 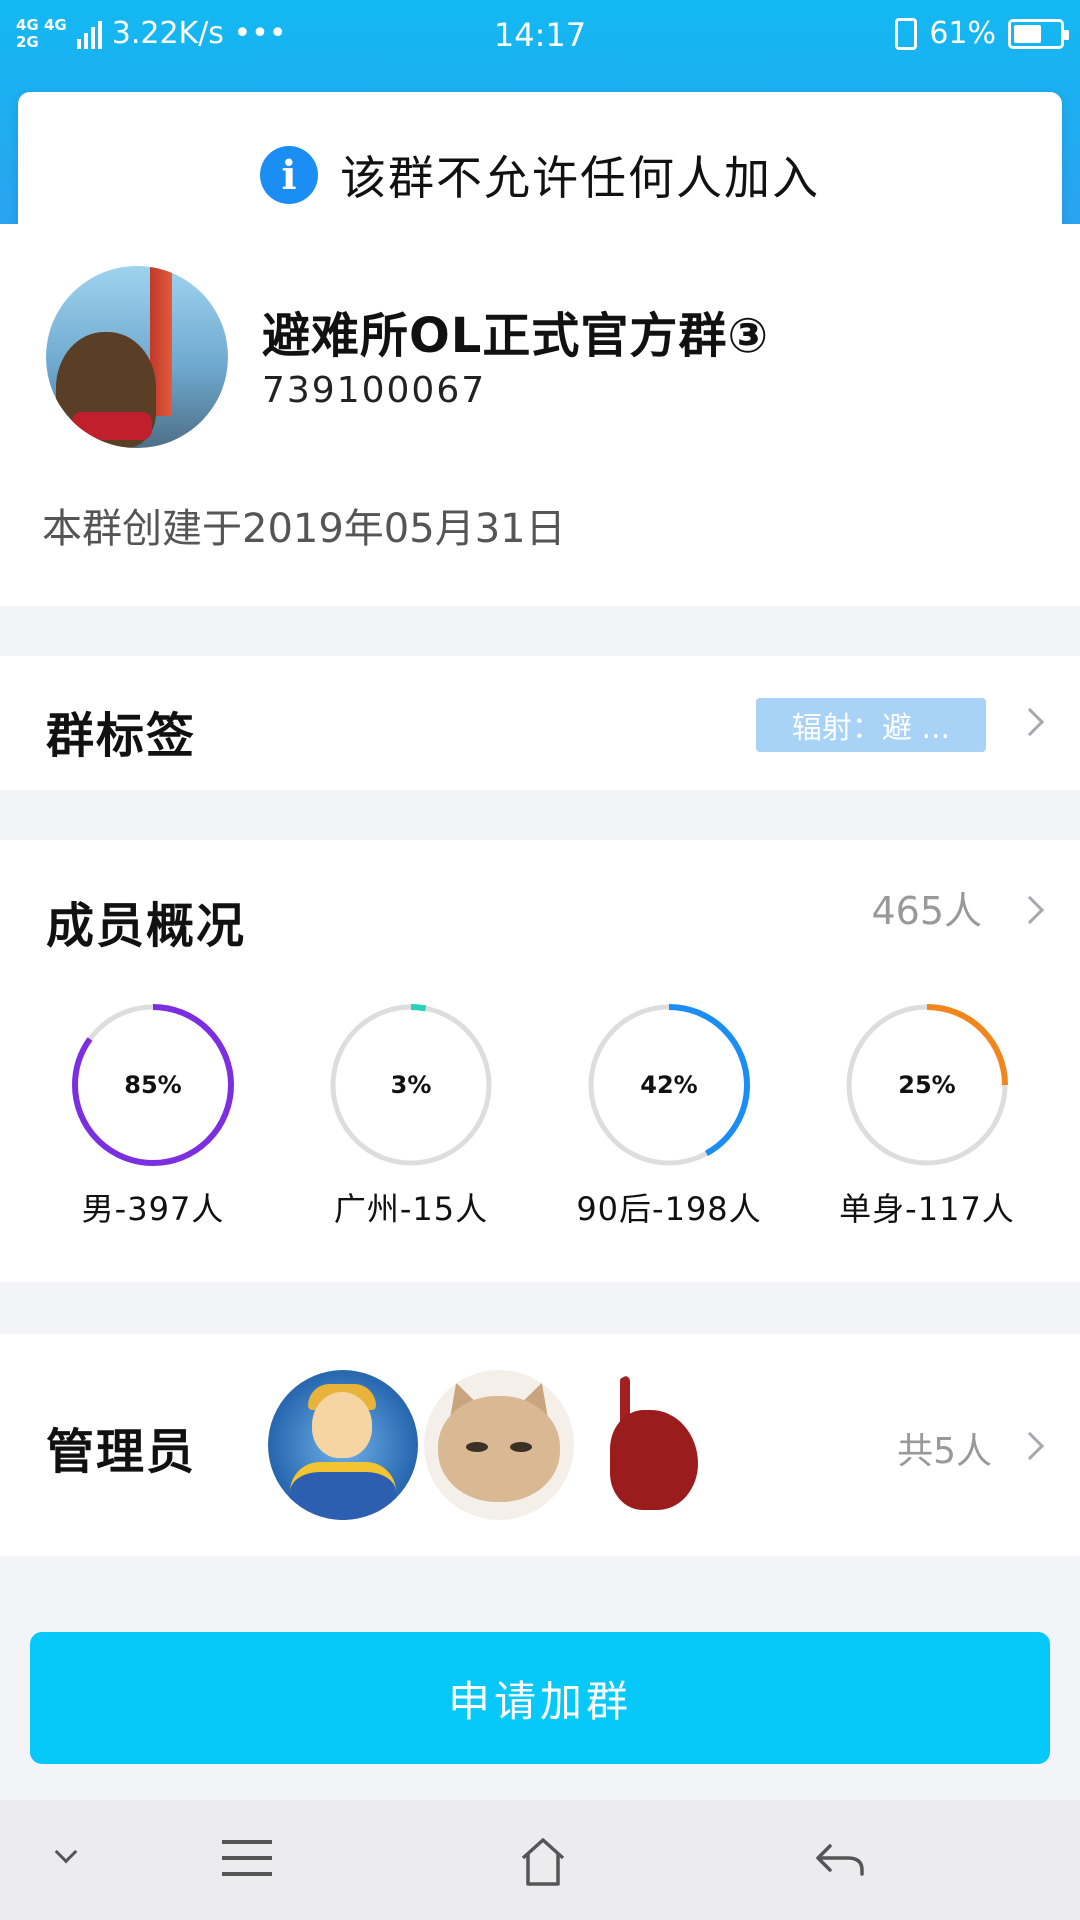 I want to click on system-nav-bar, so click(x=540, y=1860).